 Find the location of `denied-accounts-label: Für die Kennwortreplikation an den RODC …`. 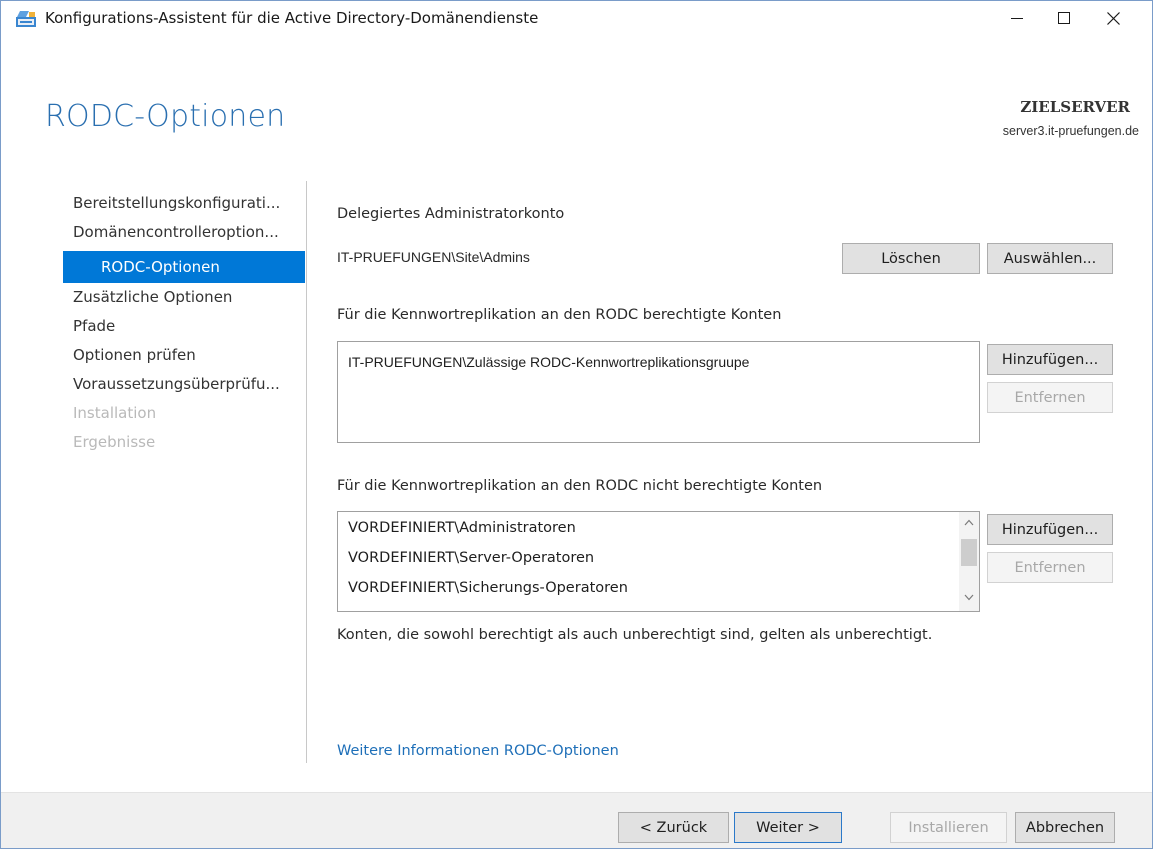

denied-accounts-label: Für die Kennwortreplikation an den RODC … is located at coordinates (580, 486).